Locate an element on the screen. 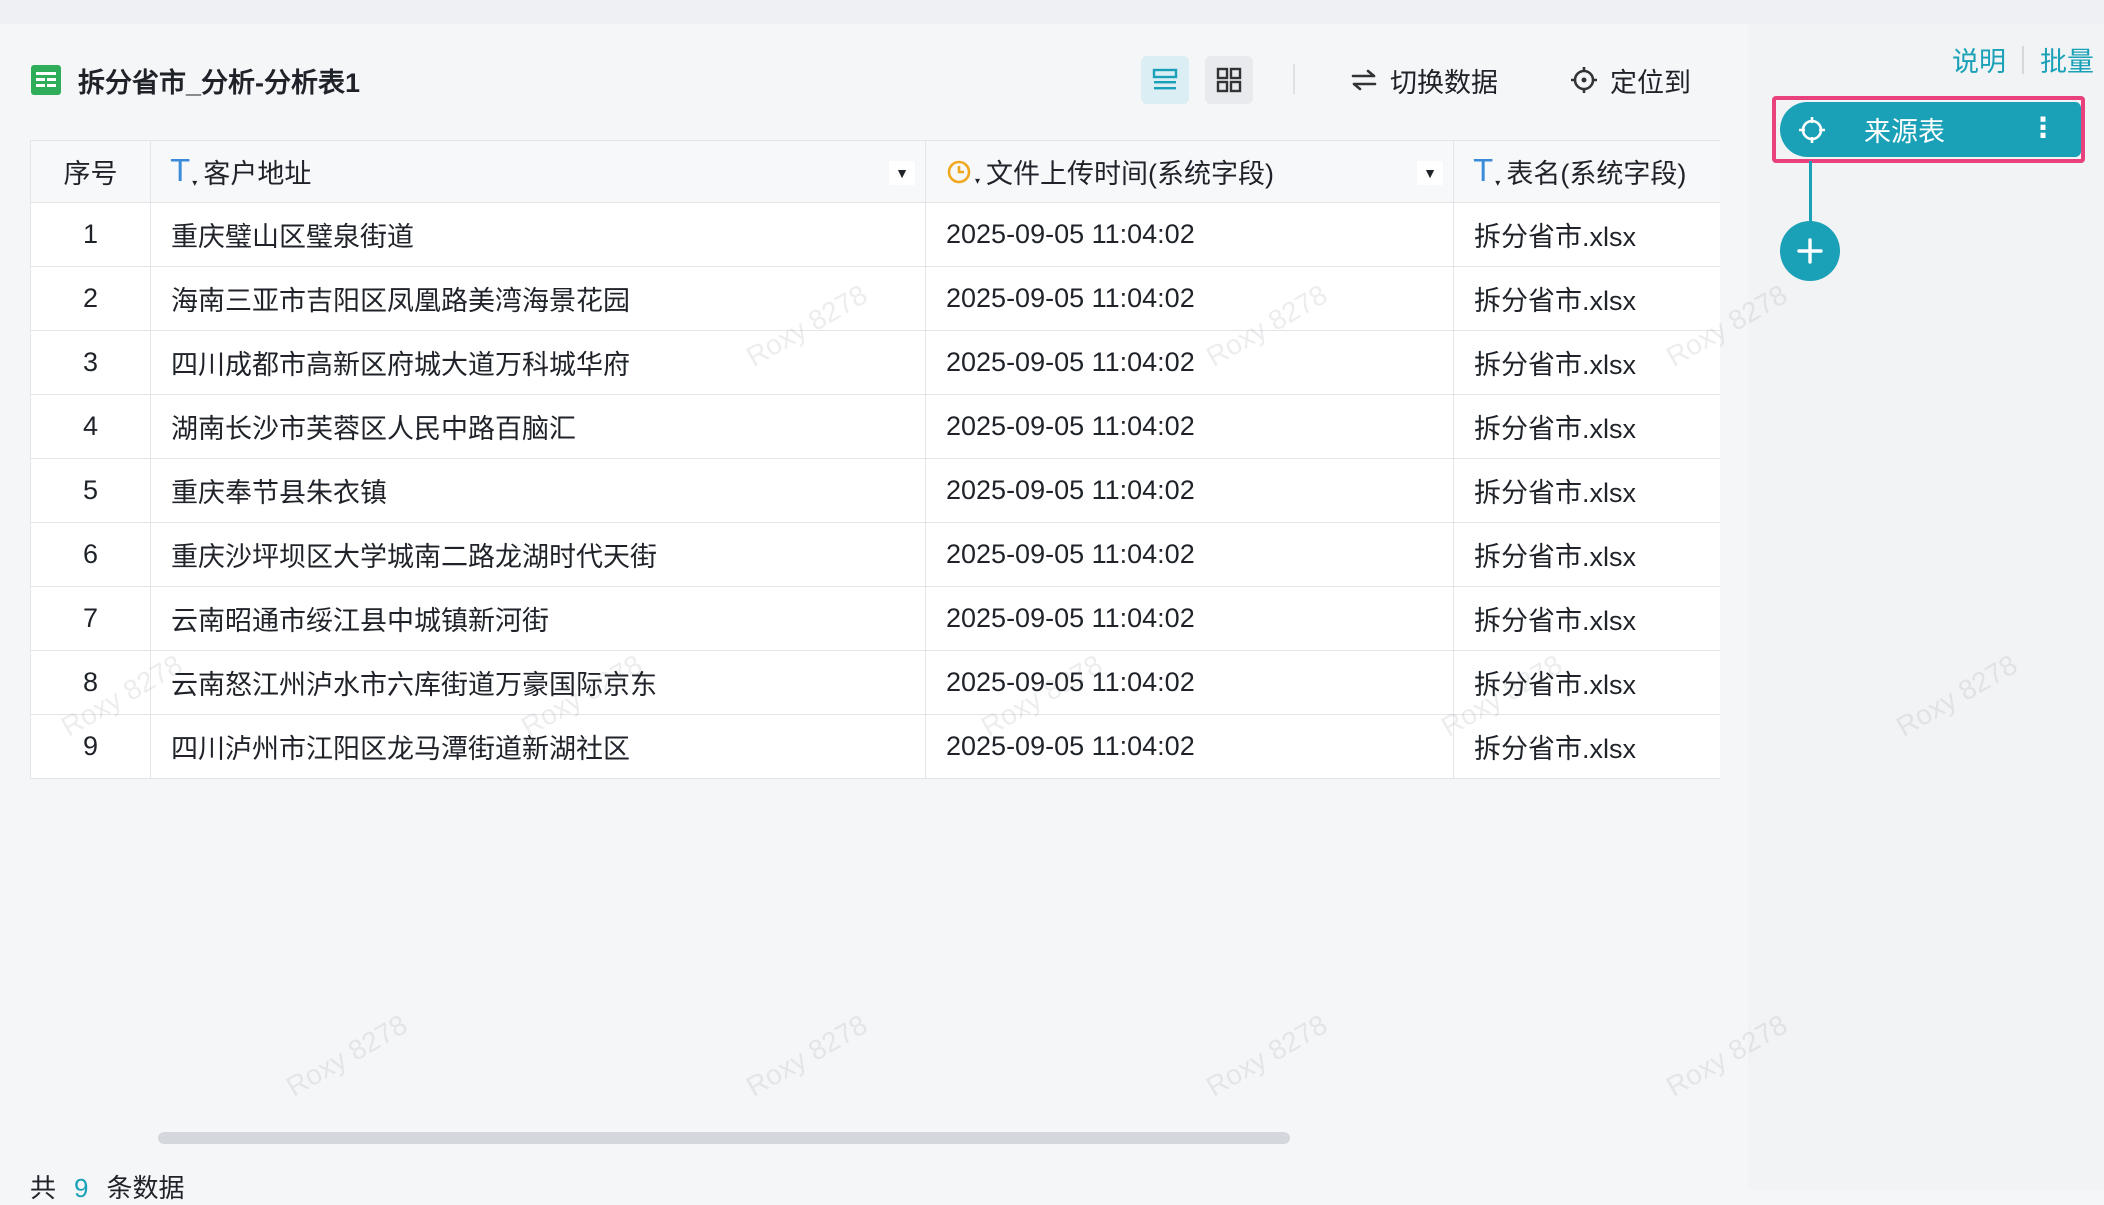 The width and height of the screenshot is (2104, 1205). crosshair-icon is located at coordinates (1812, 130).